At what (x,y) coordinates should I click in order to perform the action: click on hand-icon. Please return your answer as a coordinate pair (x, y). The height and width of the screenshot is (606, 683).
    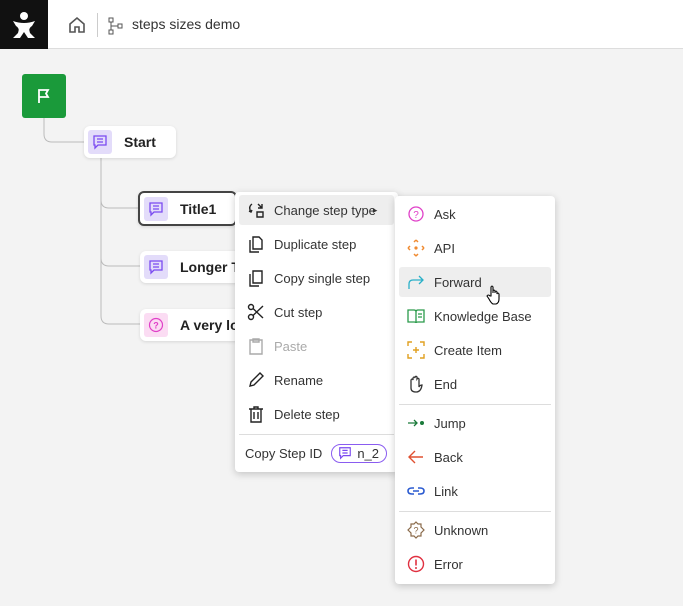
    Looking at the image, I should click on (416, 384).